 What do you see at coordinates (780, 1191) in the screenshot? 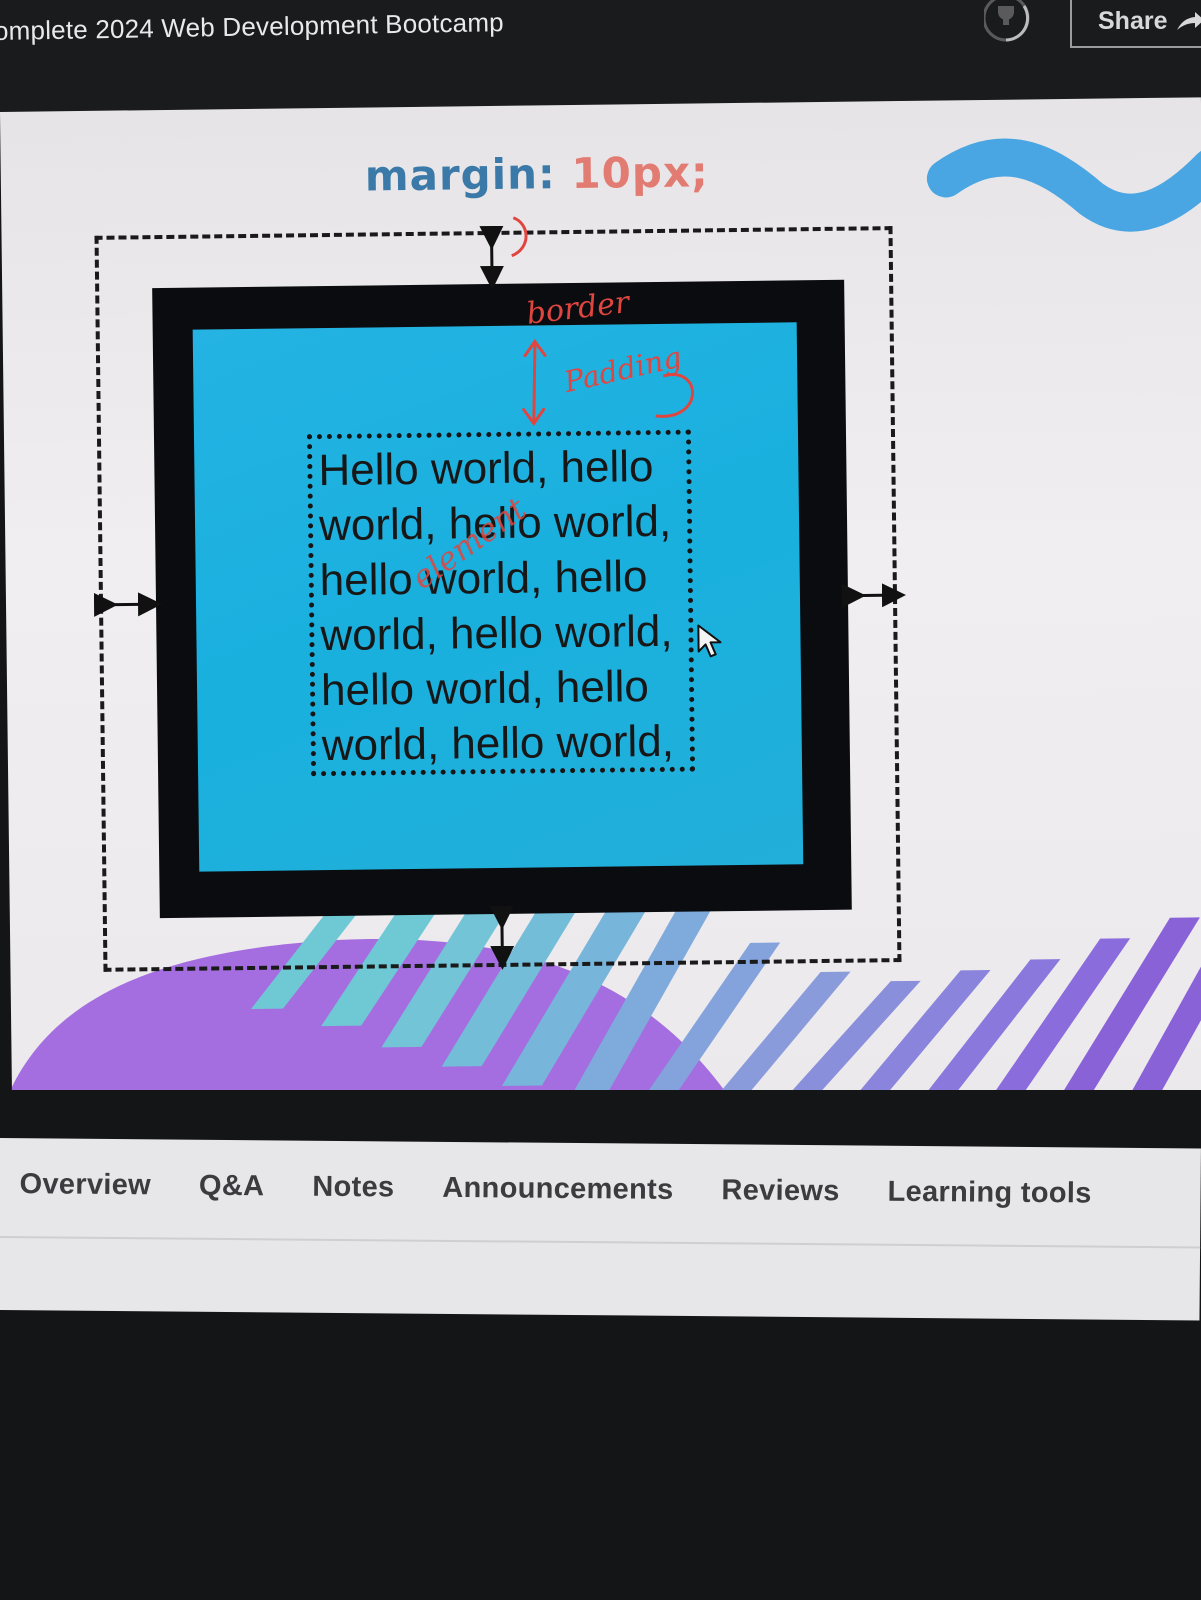
I see `tab-reviews: Reviews` at bounding box center [780, 1191].